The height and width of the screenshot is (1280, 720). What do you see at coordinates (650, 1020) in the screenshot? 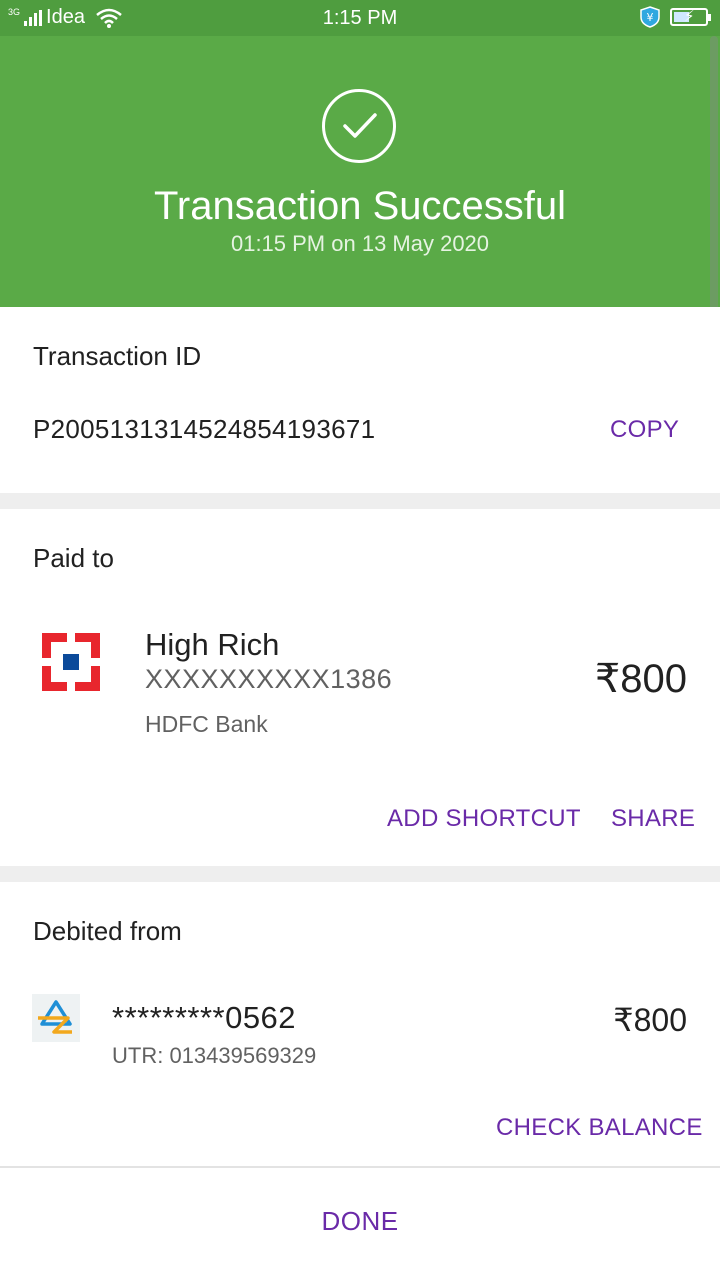
I see `debited-amount: ₹800` at bounding box center [650, 1020].